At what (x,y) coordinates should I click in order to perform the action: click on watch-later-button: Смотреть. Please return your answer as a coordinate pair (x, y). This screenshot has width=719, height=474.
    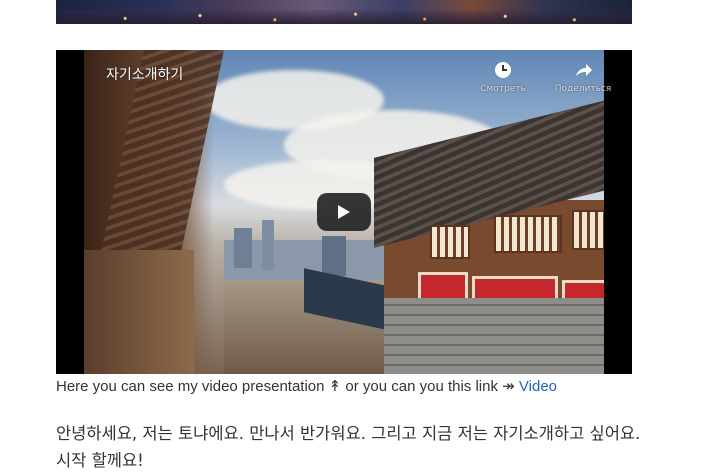
    Looking at the image, I should click on (503, 77).